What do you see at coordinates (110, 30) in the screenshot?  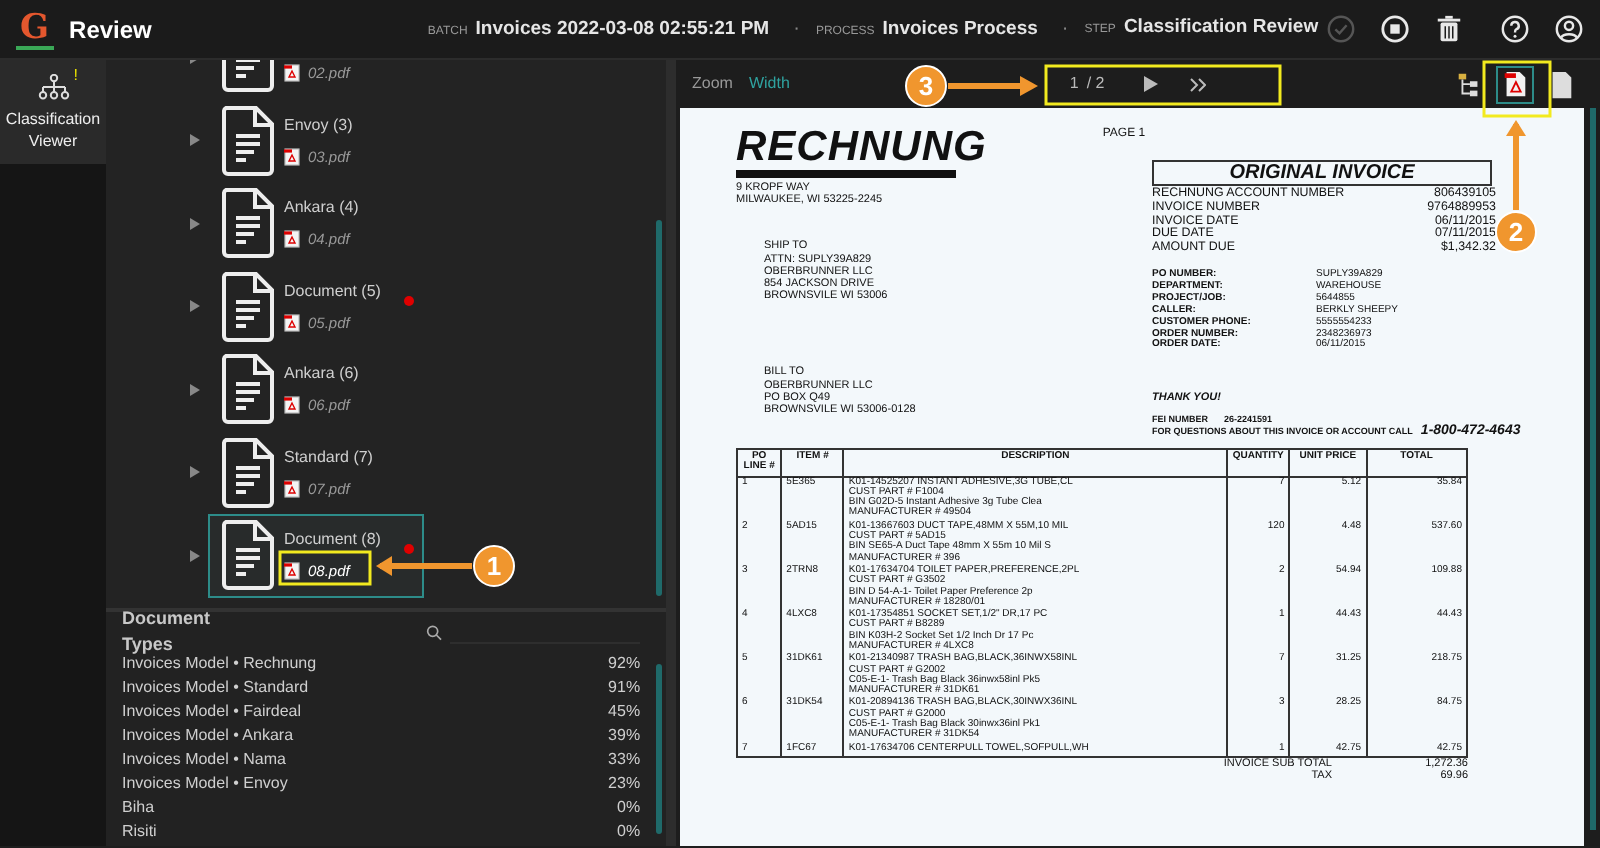 I see `page-title: Review` at bounding box center [110, 30].